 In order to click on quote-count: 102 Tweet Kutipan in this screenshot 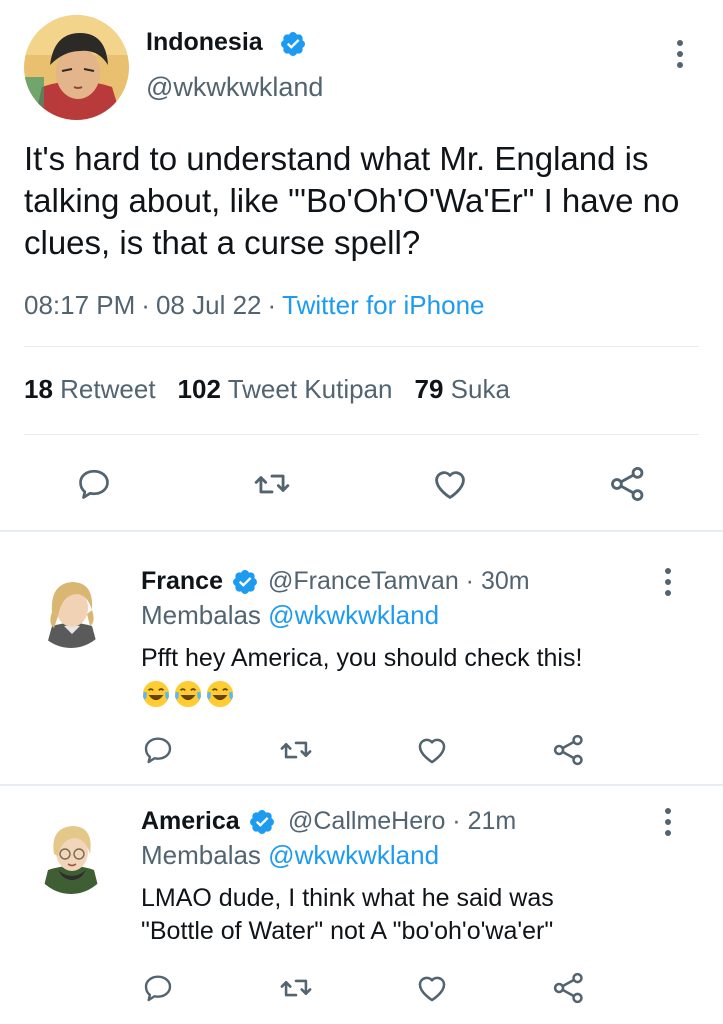, I will do `click(285, 389)`.